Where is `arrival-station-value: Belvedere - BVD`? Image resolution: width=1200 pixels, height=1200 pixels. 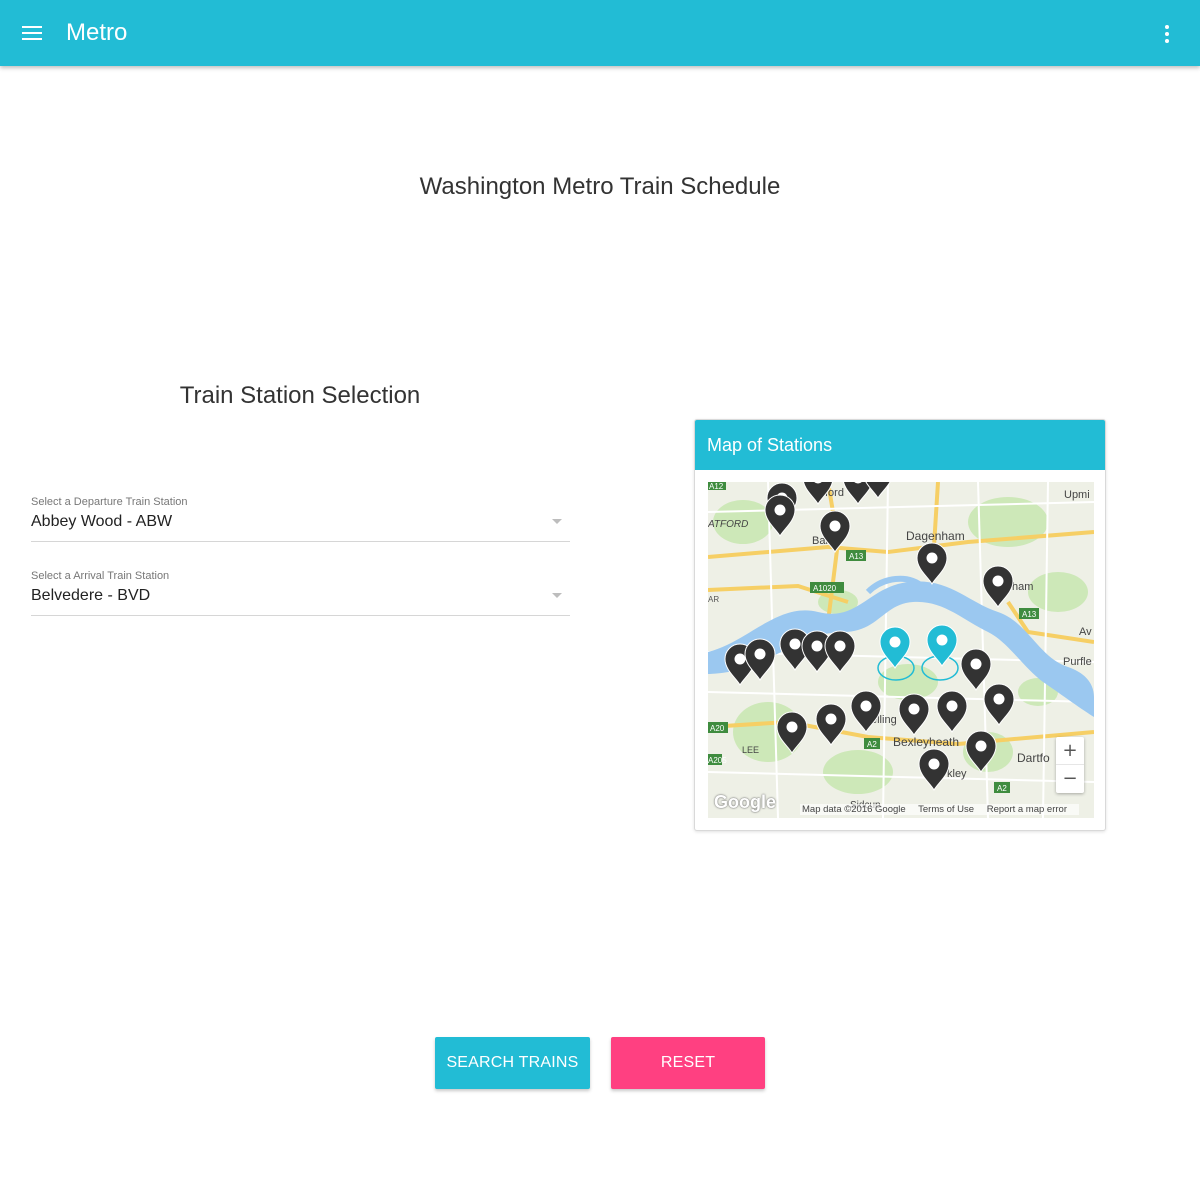
arrival-station-value: Belvedere - BVD is located at coordinates (91, 595).